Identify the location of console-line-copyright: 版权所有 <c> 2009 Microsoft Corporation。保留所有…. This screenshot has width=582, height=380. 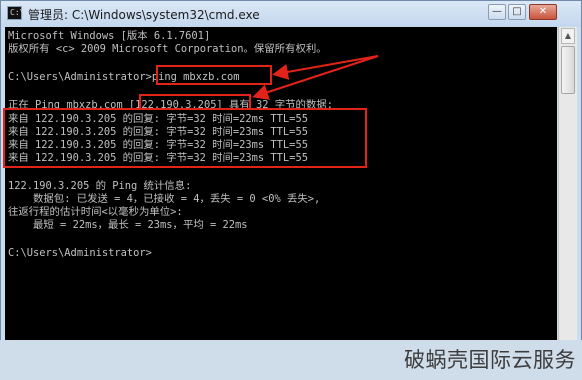
(167, 49).